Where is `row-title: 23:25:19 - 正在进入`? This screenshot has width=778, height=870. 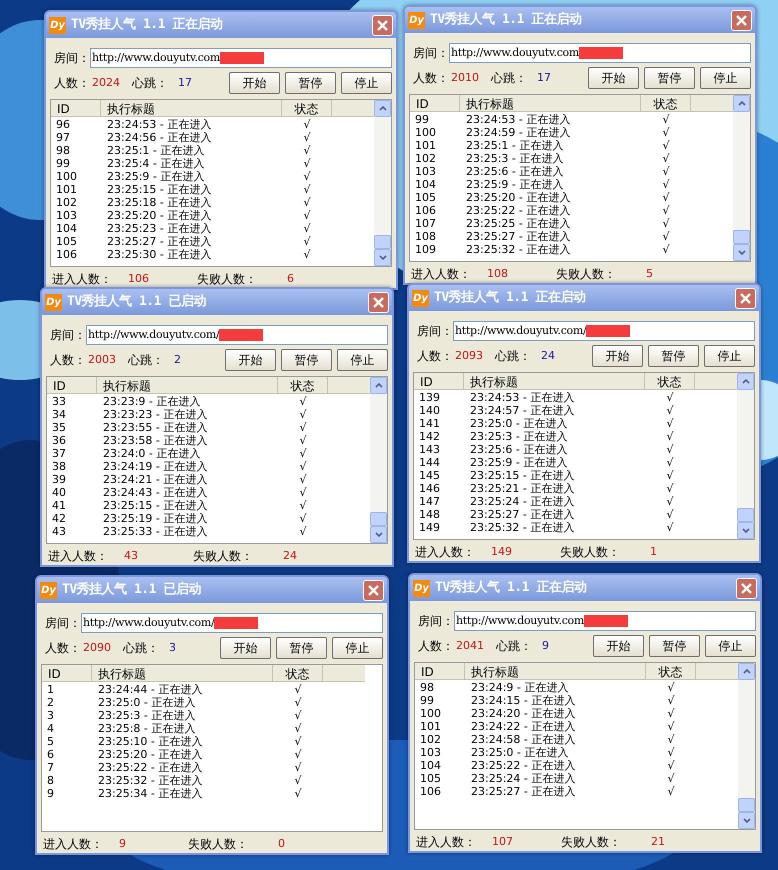
row-title: 23:25:19 - 正在进入 is located at coordinates (155, 518).